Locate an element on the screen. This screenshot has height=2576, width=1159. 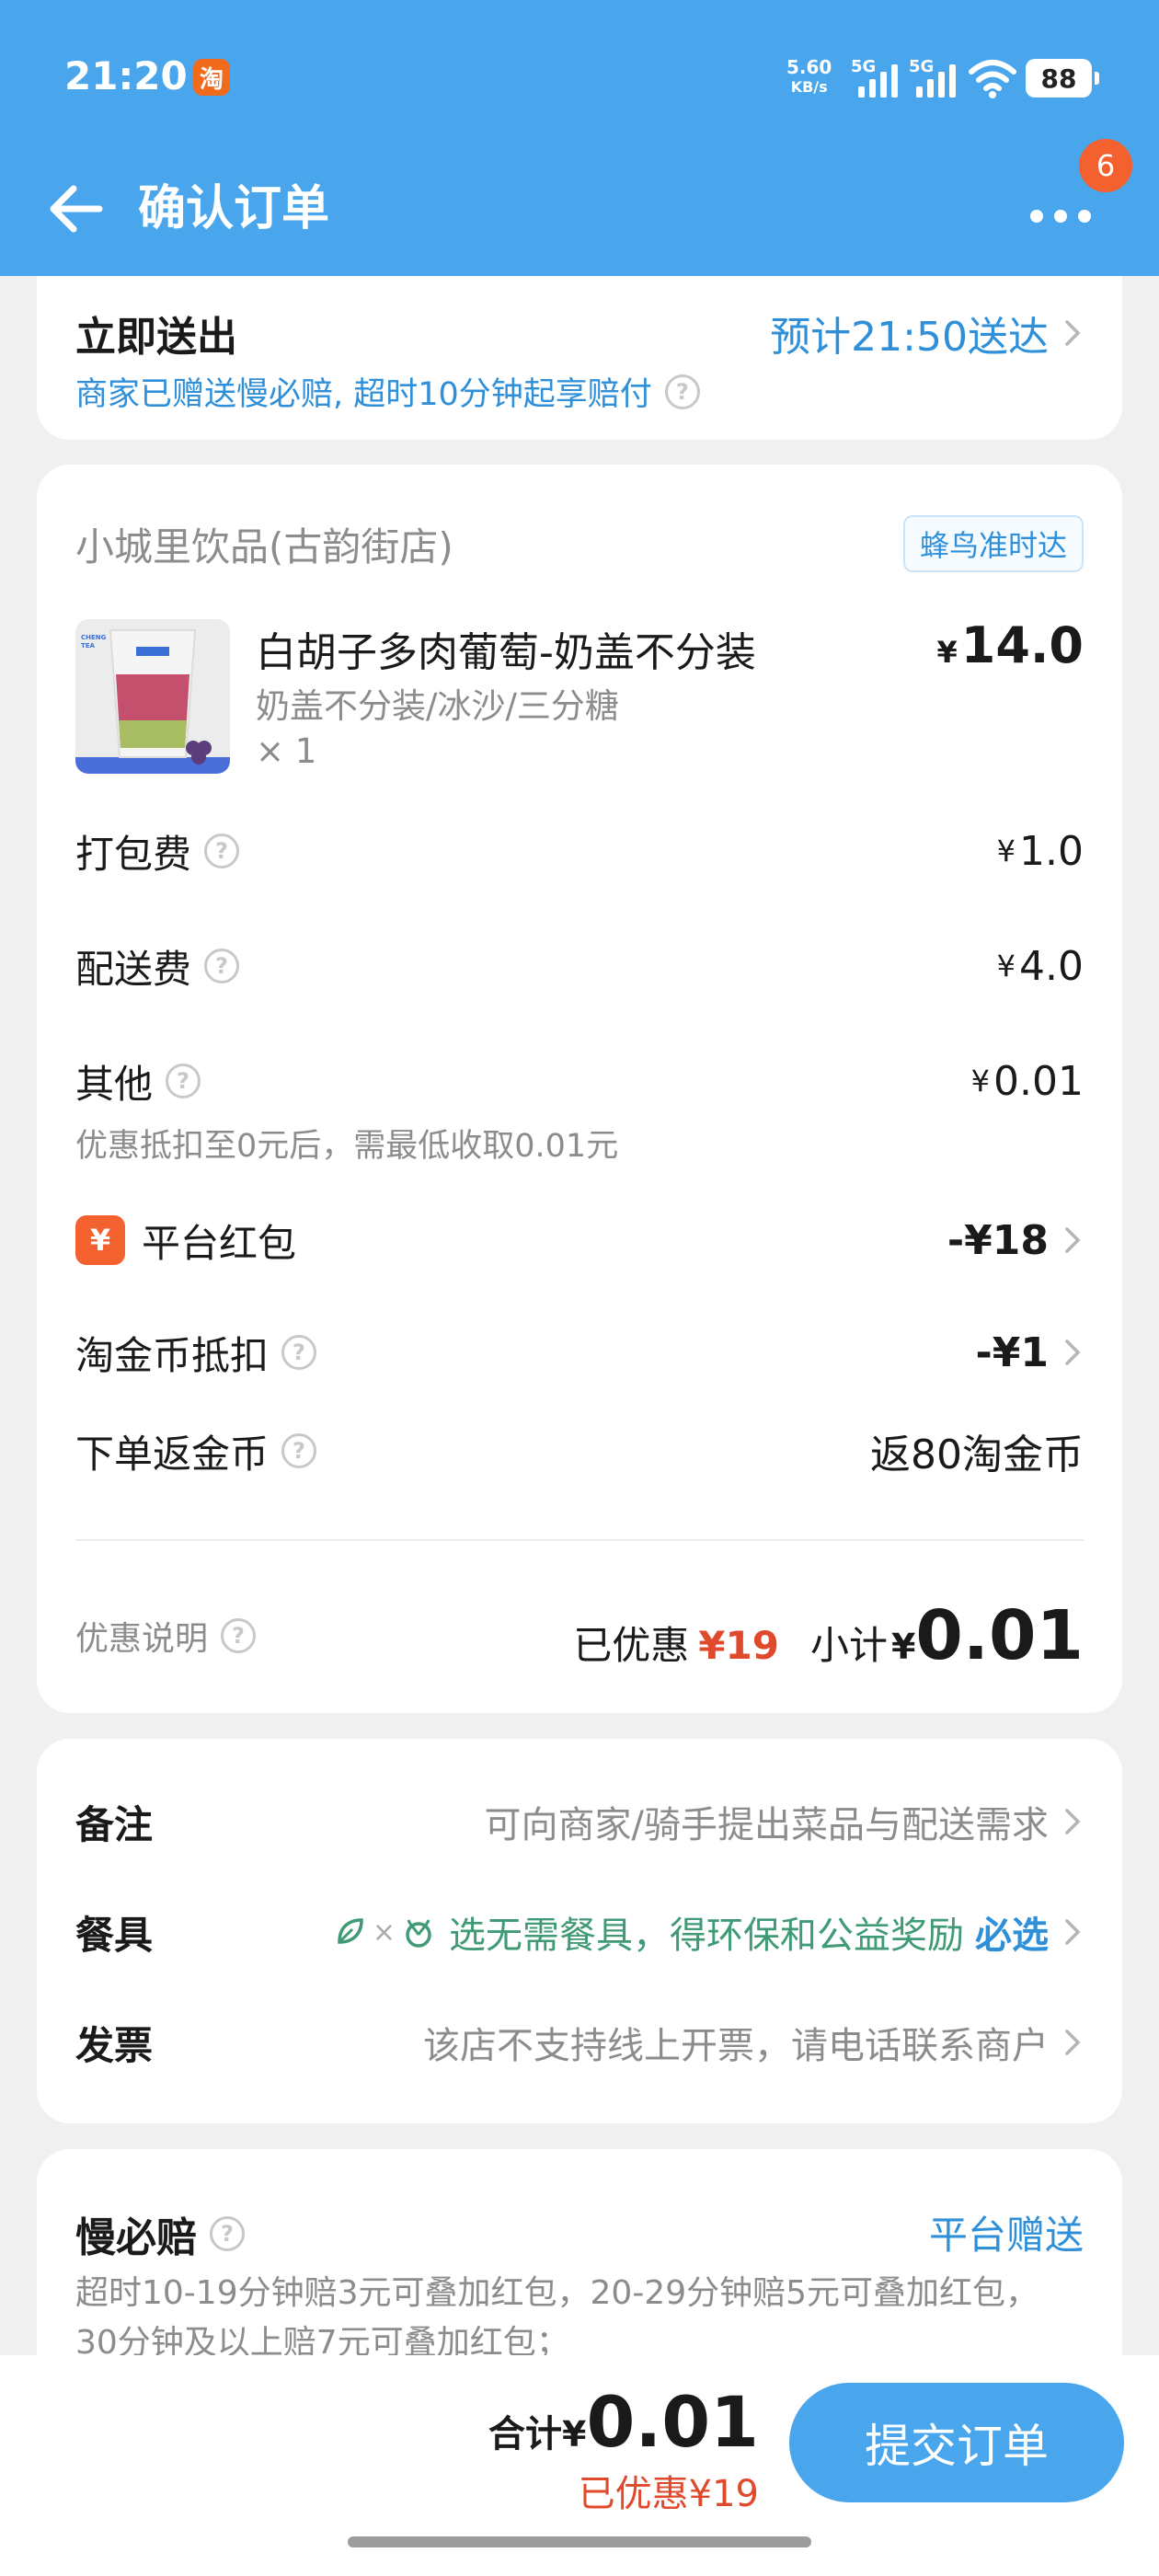
delivery-eta: 预计21:50送达 is located at coordinates (927, 333).